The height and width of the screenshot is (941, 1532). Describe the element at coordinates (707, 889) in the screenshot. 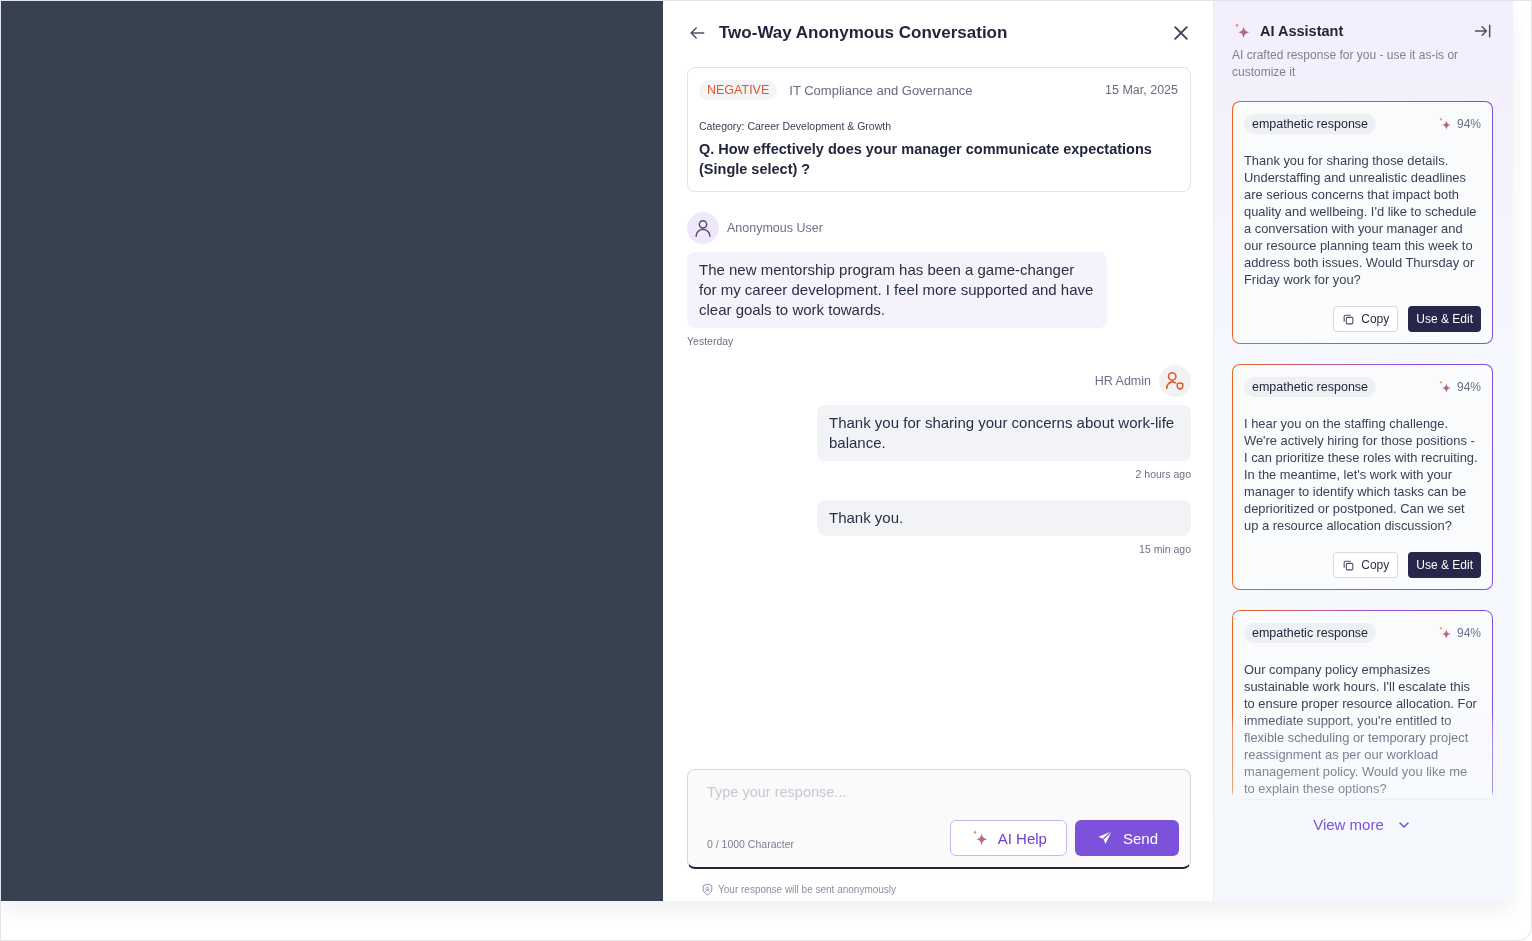

I see `shield-icon` at that location.